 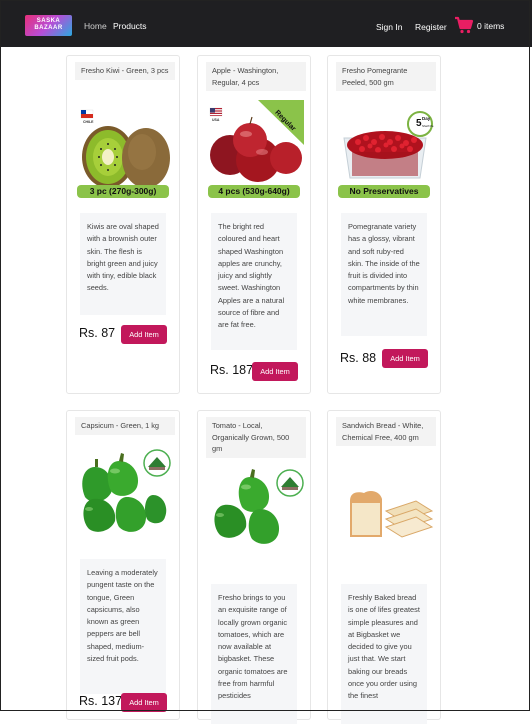 What do you see at coordinates (88, 122) in the screenshot?
I see `flag-label: CHILE` at bounding box center [88, 122].